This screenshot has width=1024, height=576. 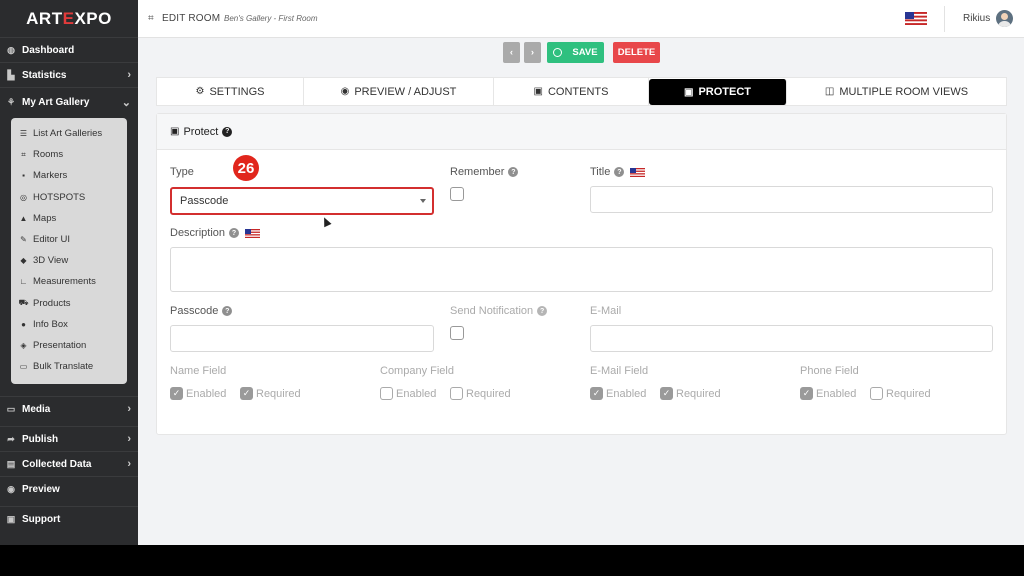 I want to click on tab-preview-adjust: ◉ PREVIEW / ADJUST, so click(x=399, y=91).